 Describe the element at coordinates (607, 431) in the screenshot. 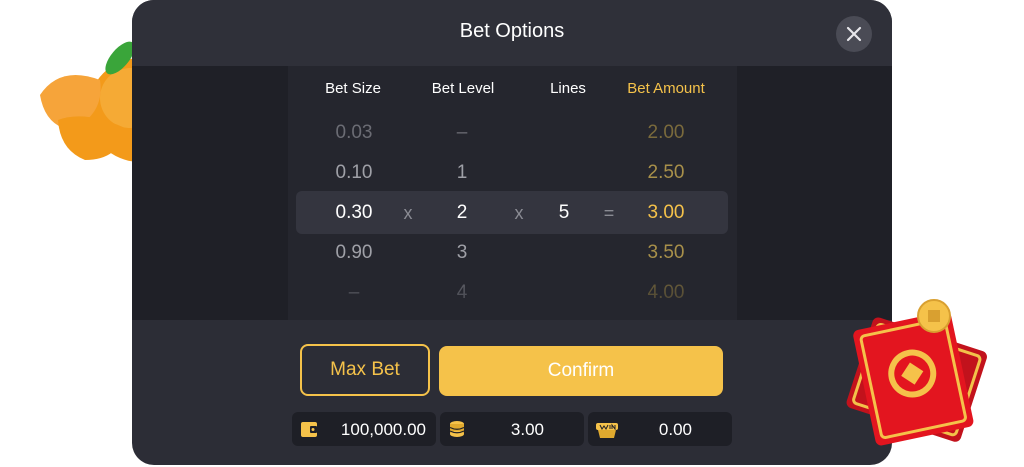

I see `win-icon` at that location.